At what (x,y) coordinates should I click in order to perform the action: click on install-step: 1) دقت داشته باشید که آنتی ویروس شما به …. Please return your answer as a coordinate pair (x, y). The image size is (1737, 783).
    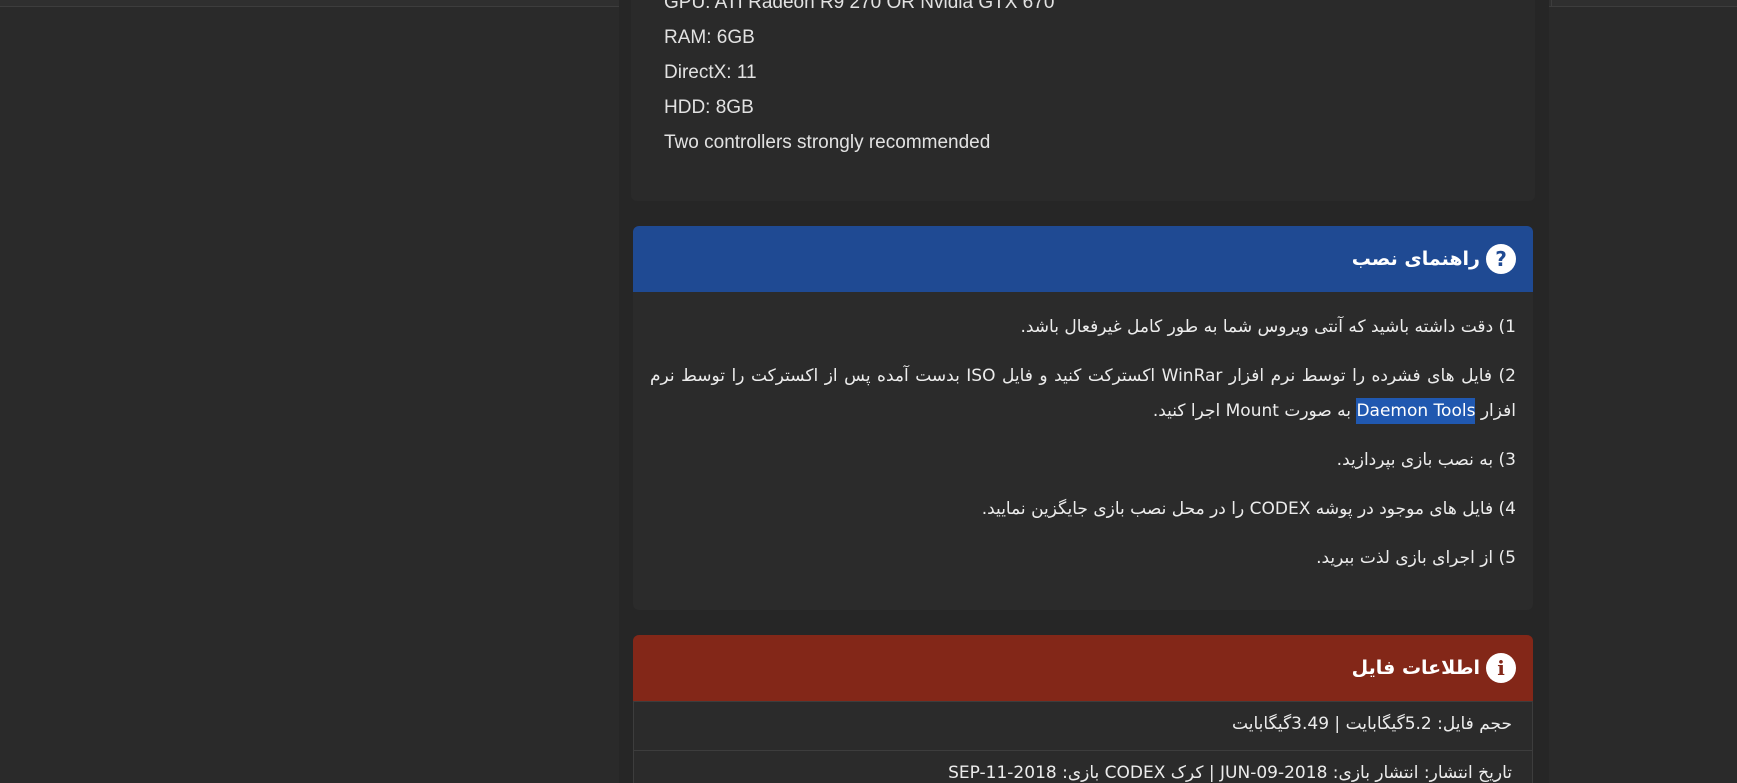
    Looking at the image, I should click on (1268, 327).